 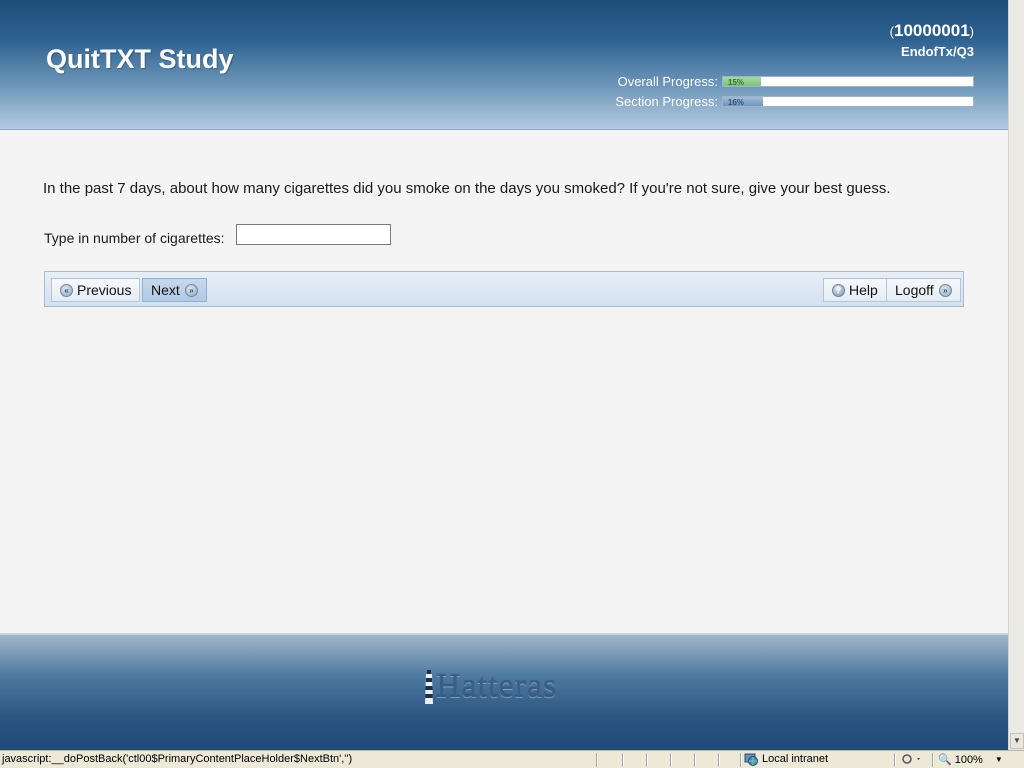 I want to click on security-zone: Local intranet, so click(x=786, y=759).